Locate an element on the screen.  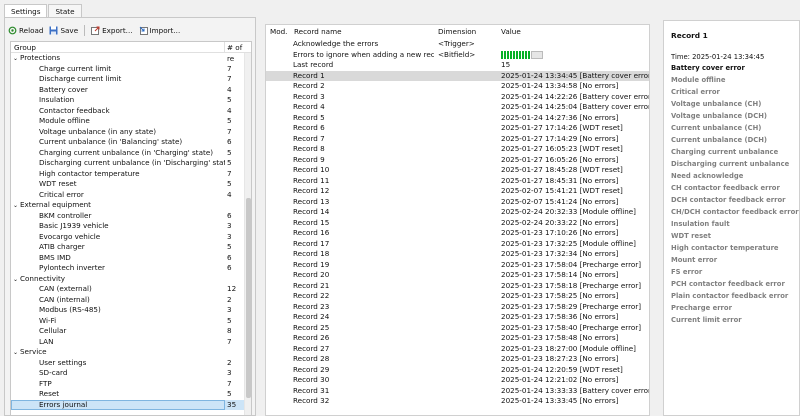
tree-item: Errors journal 35 is located at coordinates (131, 404).